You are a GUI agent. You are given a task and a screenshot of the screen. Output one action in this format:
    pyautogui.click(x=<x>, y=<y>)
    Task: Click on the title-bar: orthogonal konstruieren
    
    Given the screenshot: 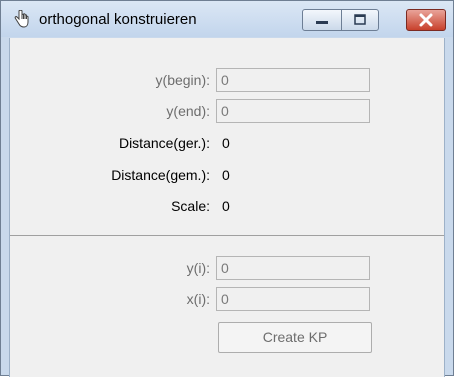 What is the action you would take?
    pyautogui.click(x=227, y=19)
    